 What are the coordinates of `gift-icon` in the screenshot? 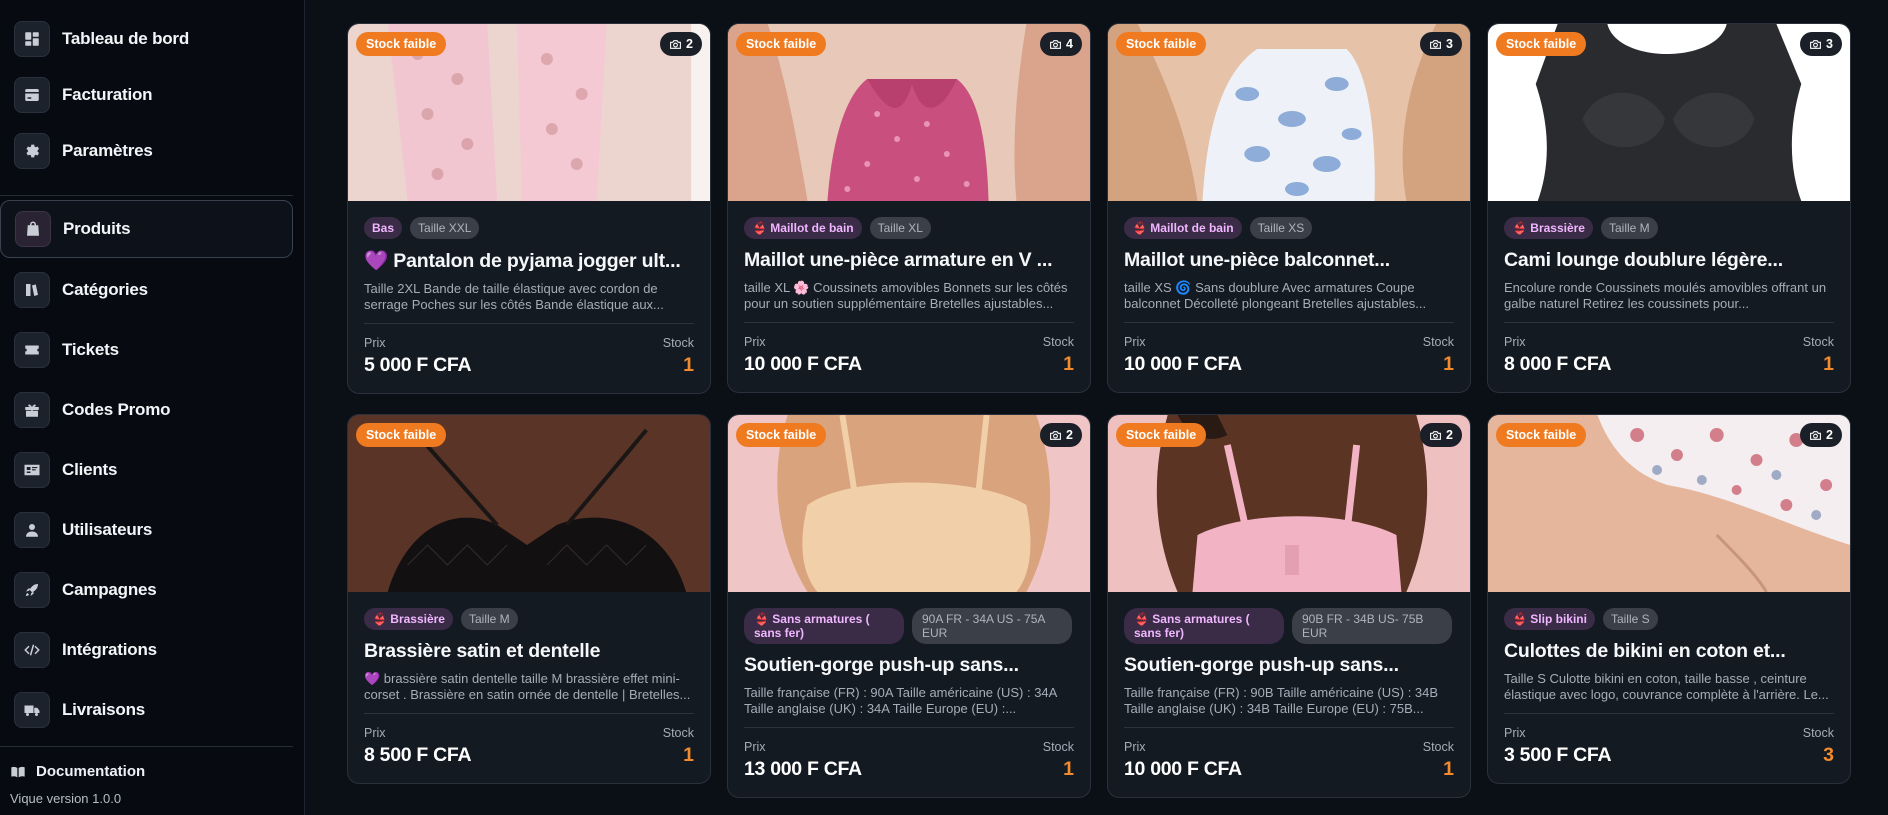 It's located at (32, 410).